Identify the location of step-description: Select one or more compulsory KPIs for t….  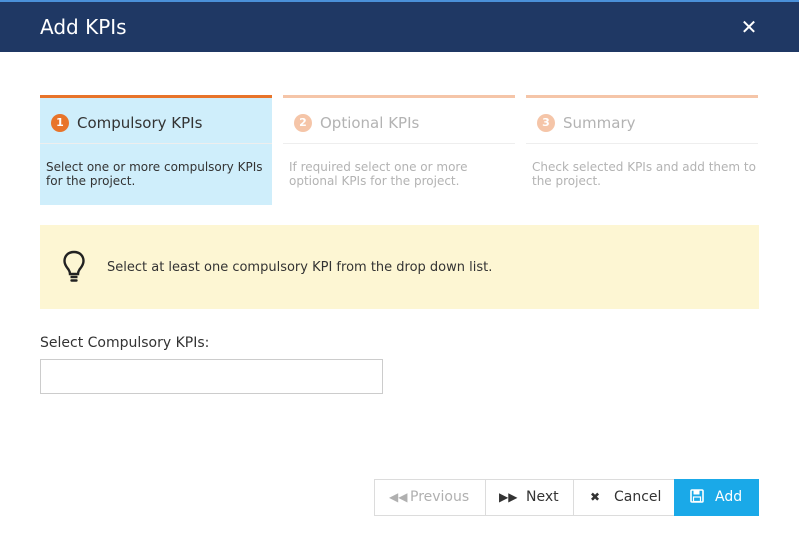
(154, 174).